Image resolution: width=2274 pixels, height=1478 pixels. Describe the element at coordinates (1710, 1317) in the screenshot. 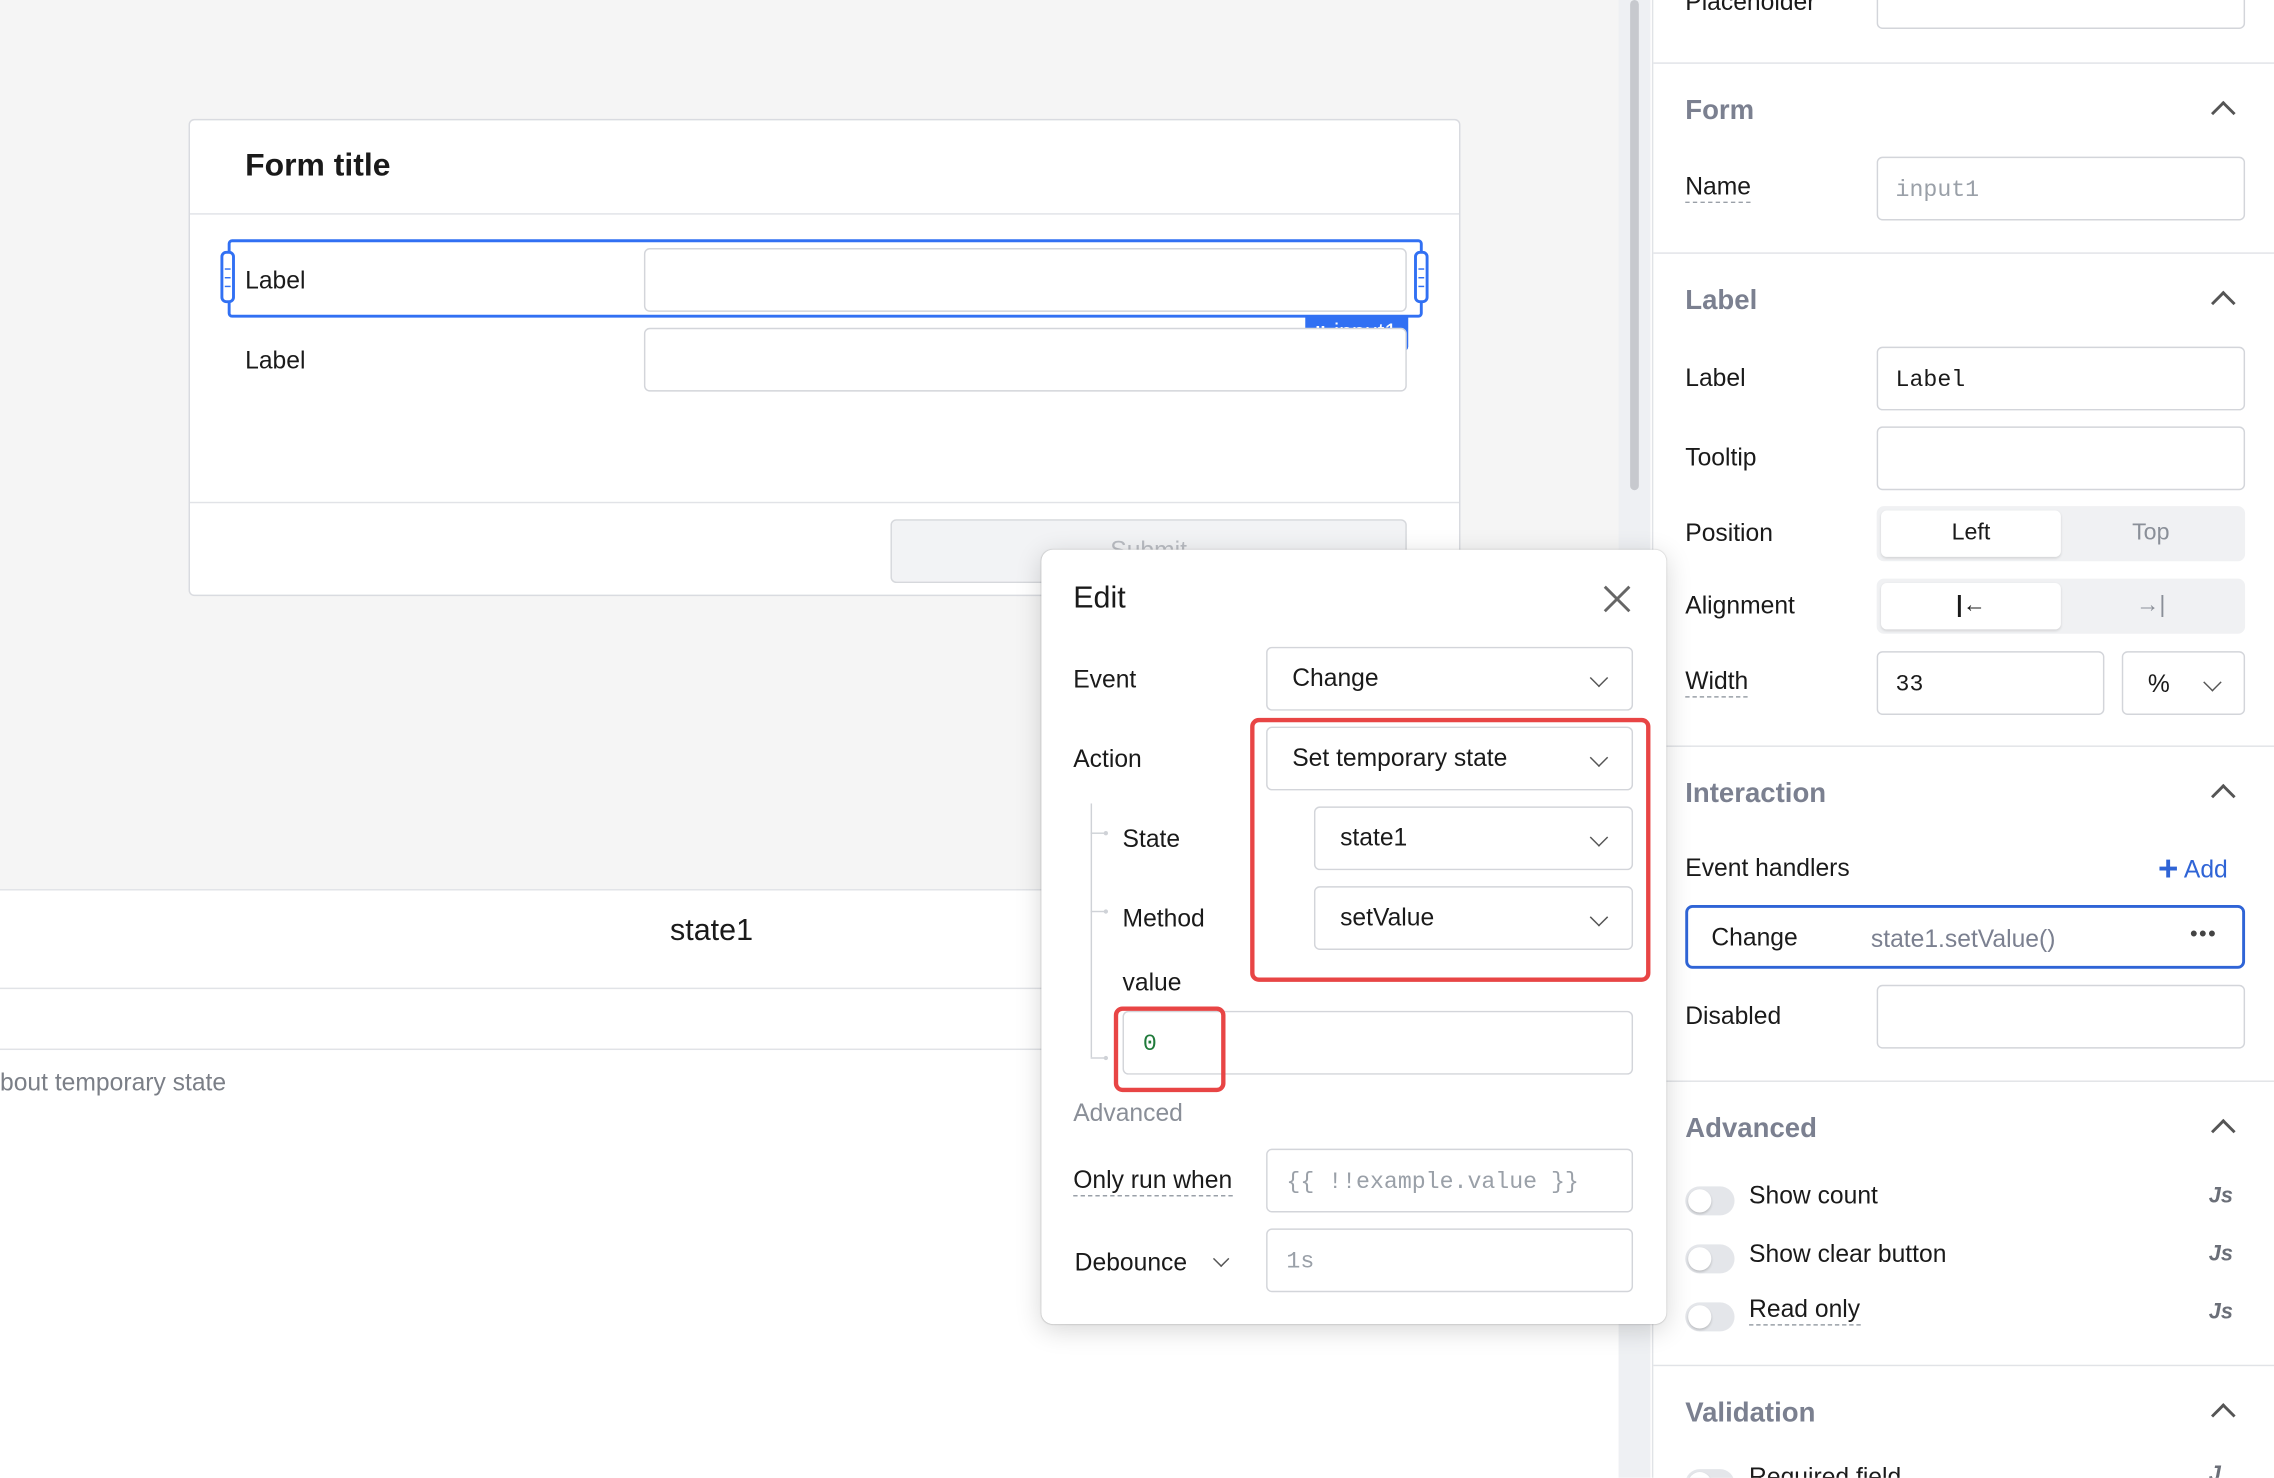

I see `read-only-toggle` at that location.